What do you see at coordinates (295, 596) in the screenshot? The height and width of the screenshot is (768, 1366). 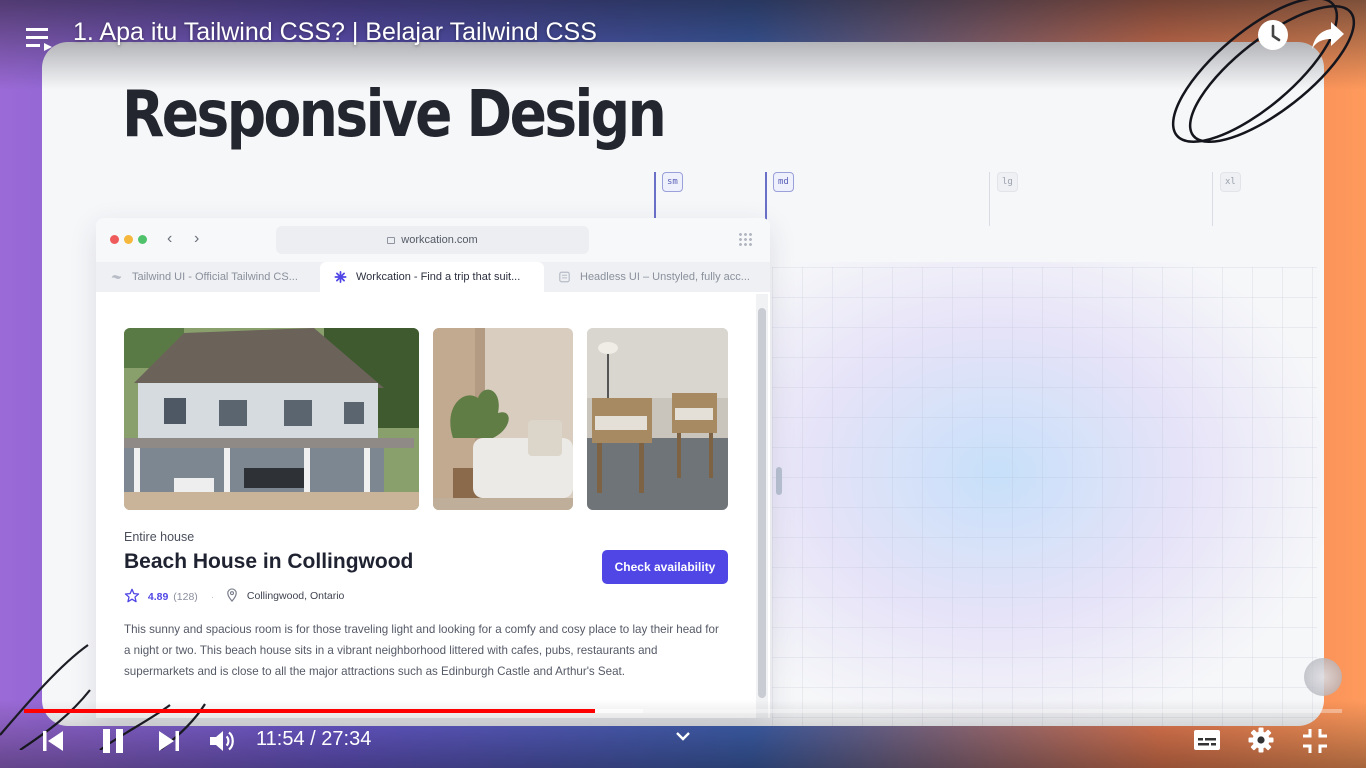 I see `location-text: Collingwood, Ontario` at bounding box center [295, 596].